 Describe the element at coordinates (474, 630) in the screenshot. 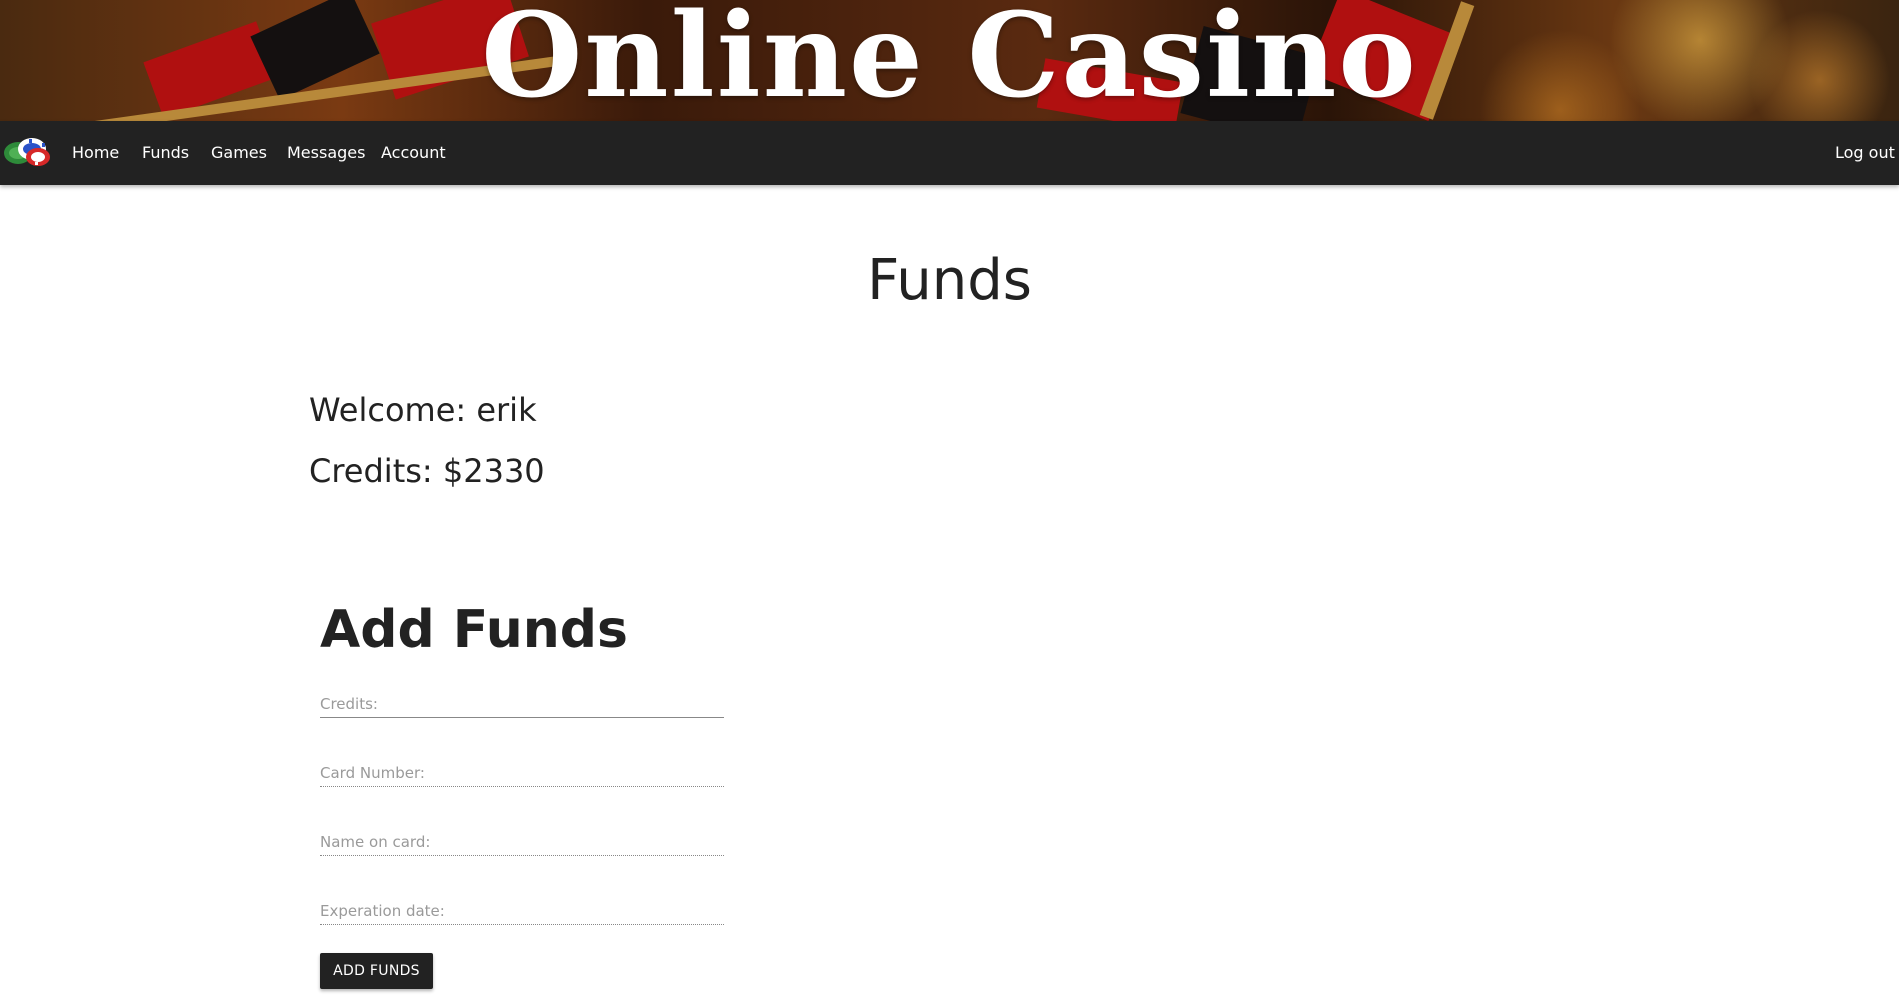

I see `add-funds-heading: Add Funds` at that location.